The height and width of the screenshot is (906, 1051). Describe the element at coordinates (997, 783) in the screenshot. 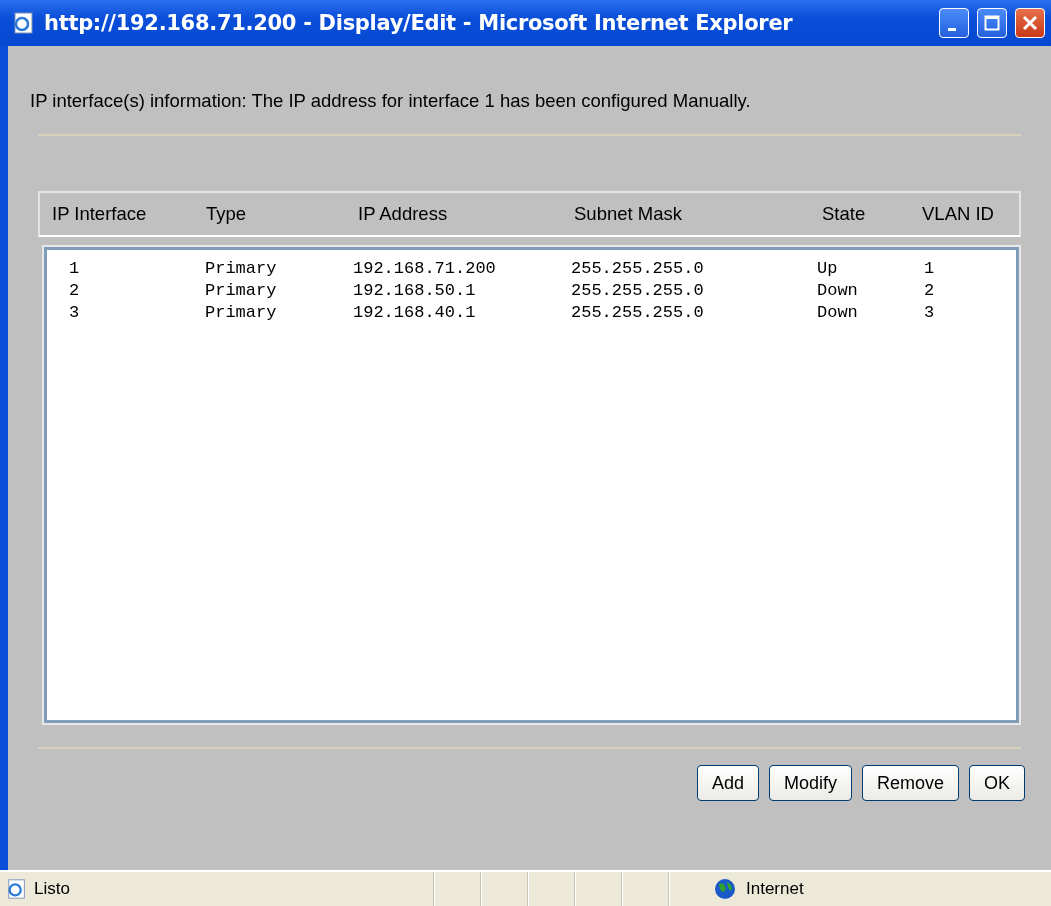

I see `dialog-button: OK` at that location.